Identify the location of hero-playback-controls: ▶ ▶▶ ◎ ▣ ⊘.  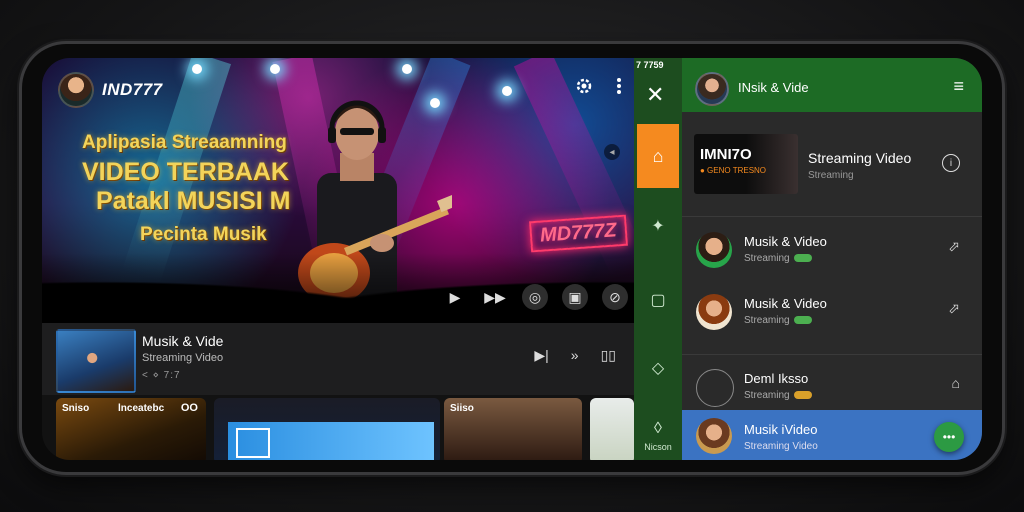
(535, 297).